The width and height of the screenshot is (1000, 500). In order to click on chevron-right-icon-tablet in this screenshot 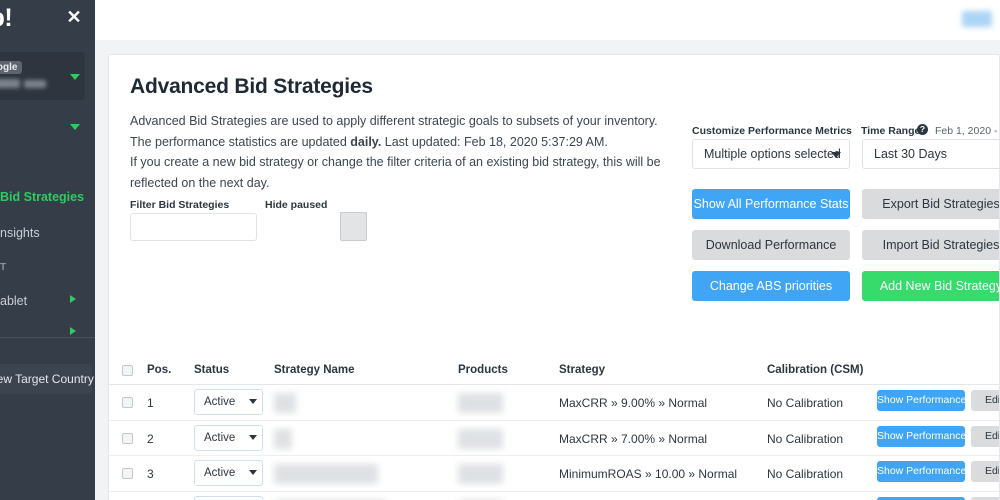, I will do `click(73, 299)`.